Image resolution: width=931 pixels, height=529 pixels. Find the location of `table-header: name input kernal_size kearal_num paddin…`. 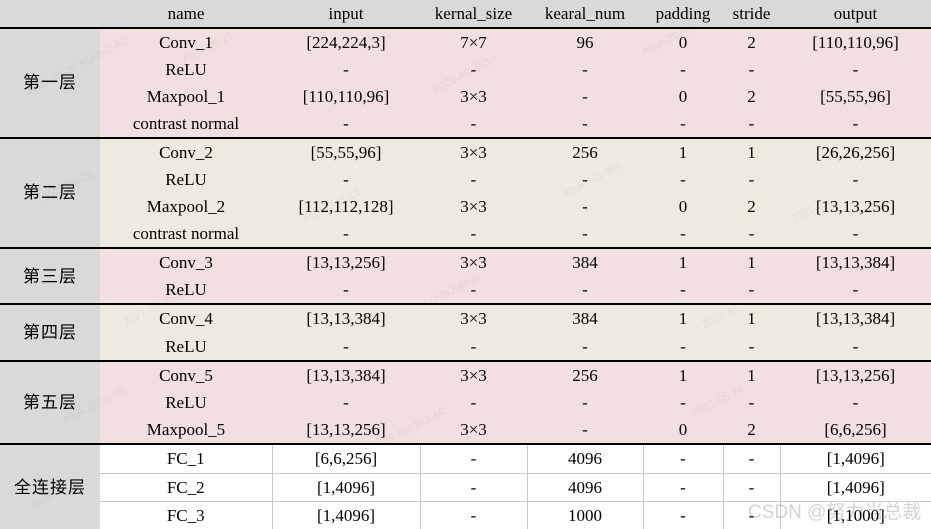

table-header: name input kernal_size kearal_num paddin… is located at coordinates (465, 14).